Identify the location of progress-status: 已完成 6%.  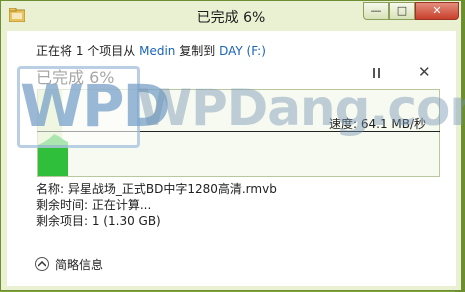
(75, 77).